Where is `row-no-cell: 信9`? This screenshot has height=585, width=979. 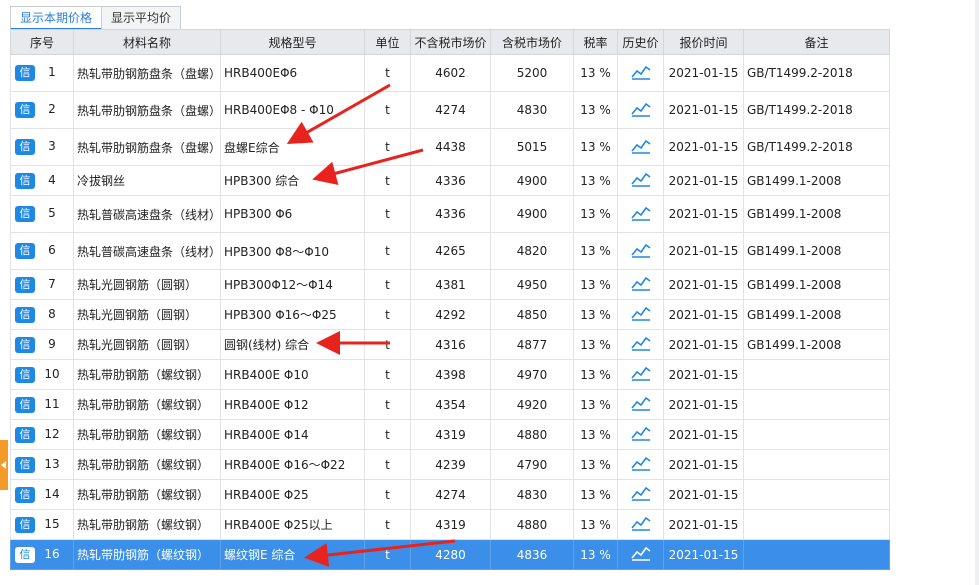 row-no-cell: 信9 is located at coordinates (42, 344).